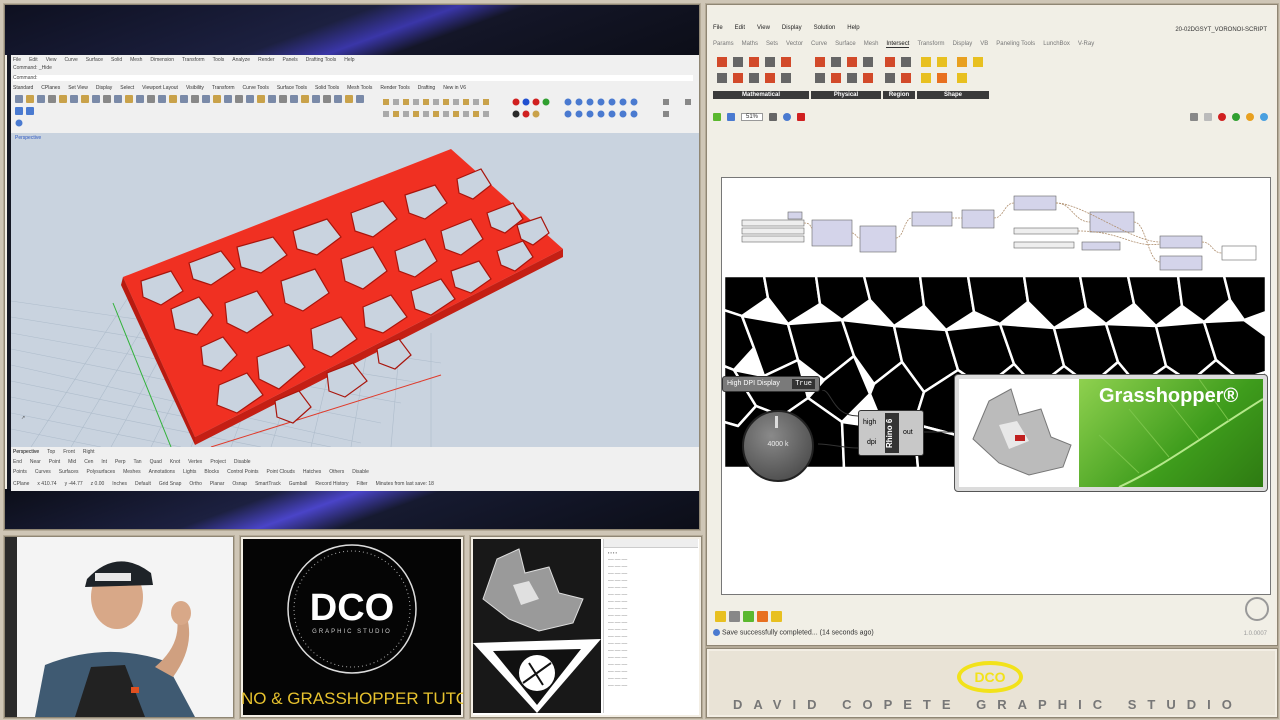 The height and width of the screenshot is (720, 1280). What do you see at coordinates (89, 452) in the screenshot?
I see `viewport-tab-right: Right` at bounding box center [89, 452].